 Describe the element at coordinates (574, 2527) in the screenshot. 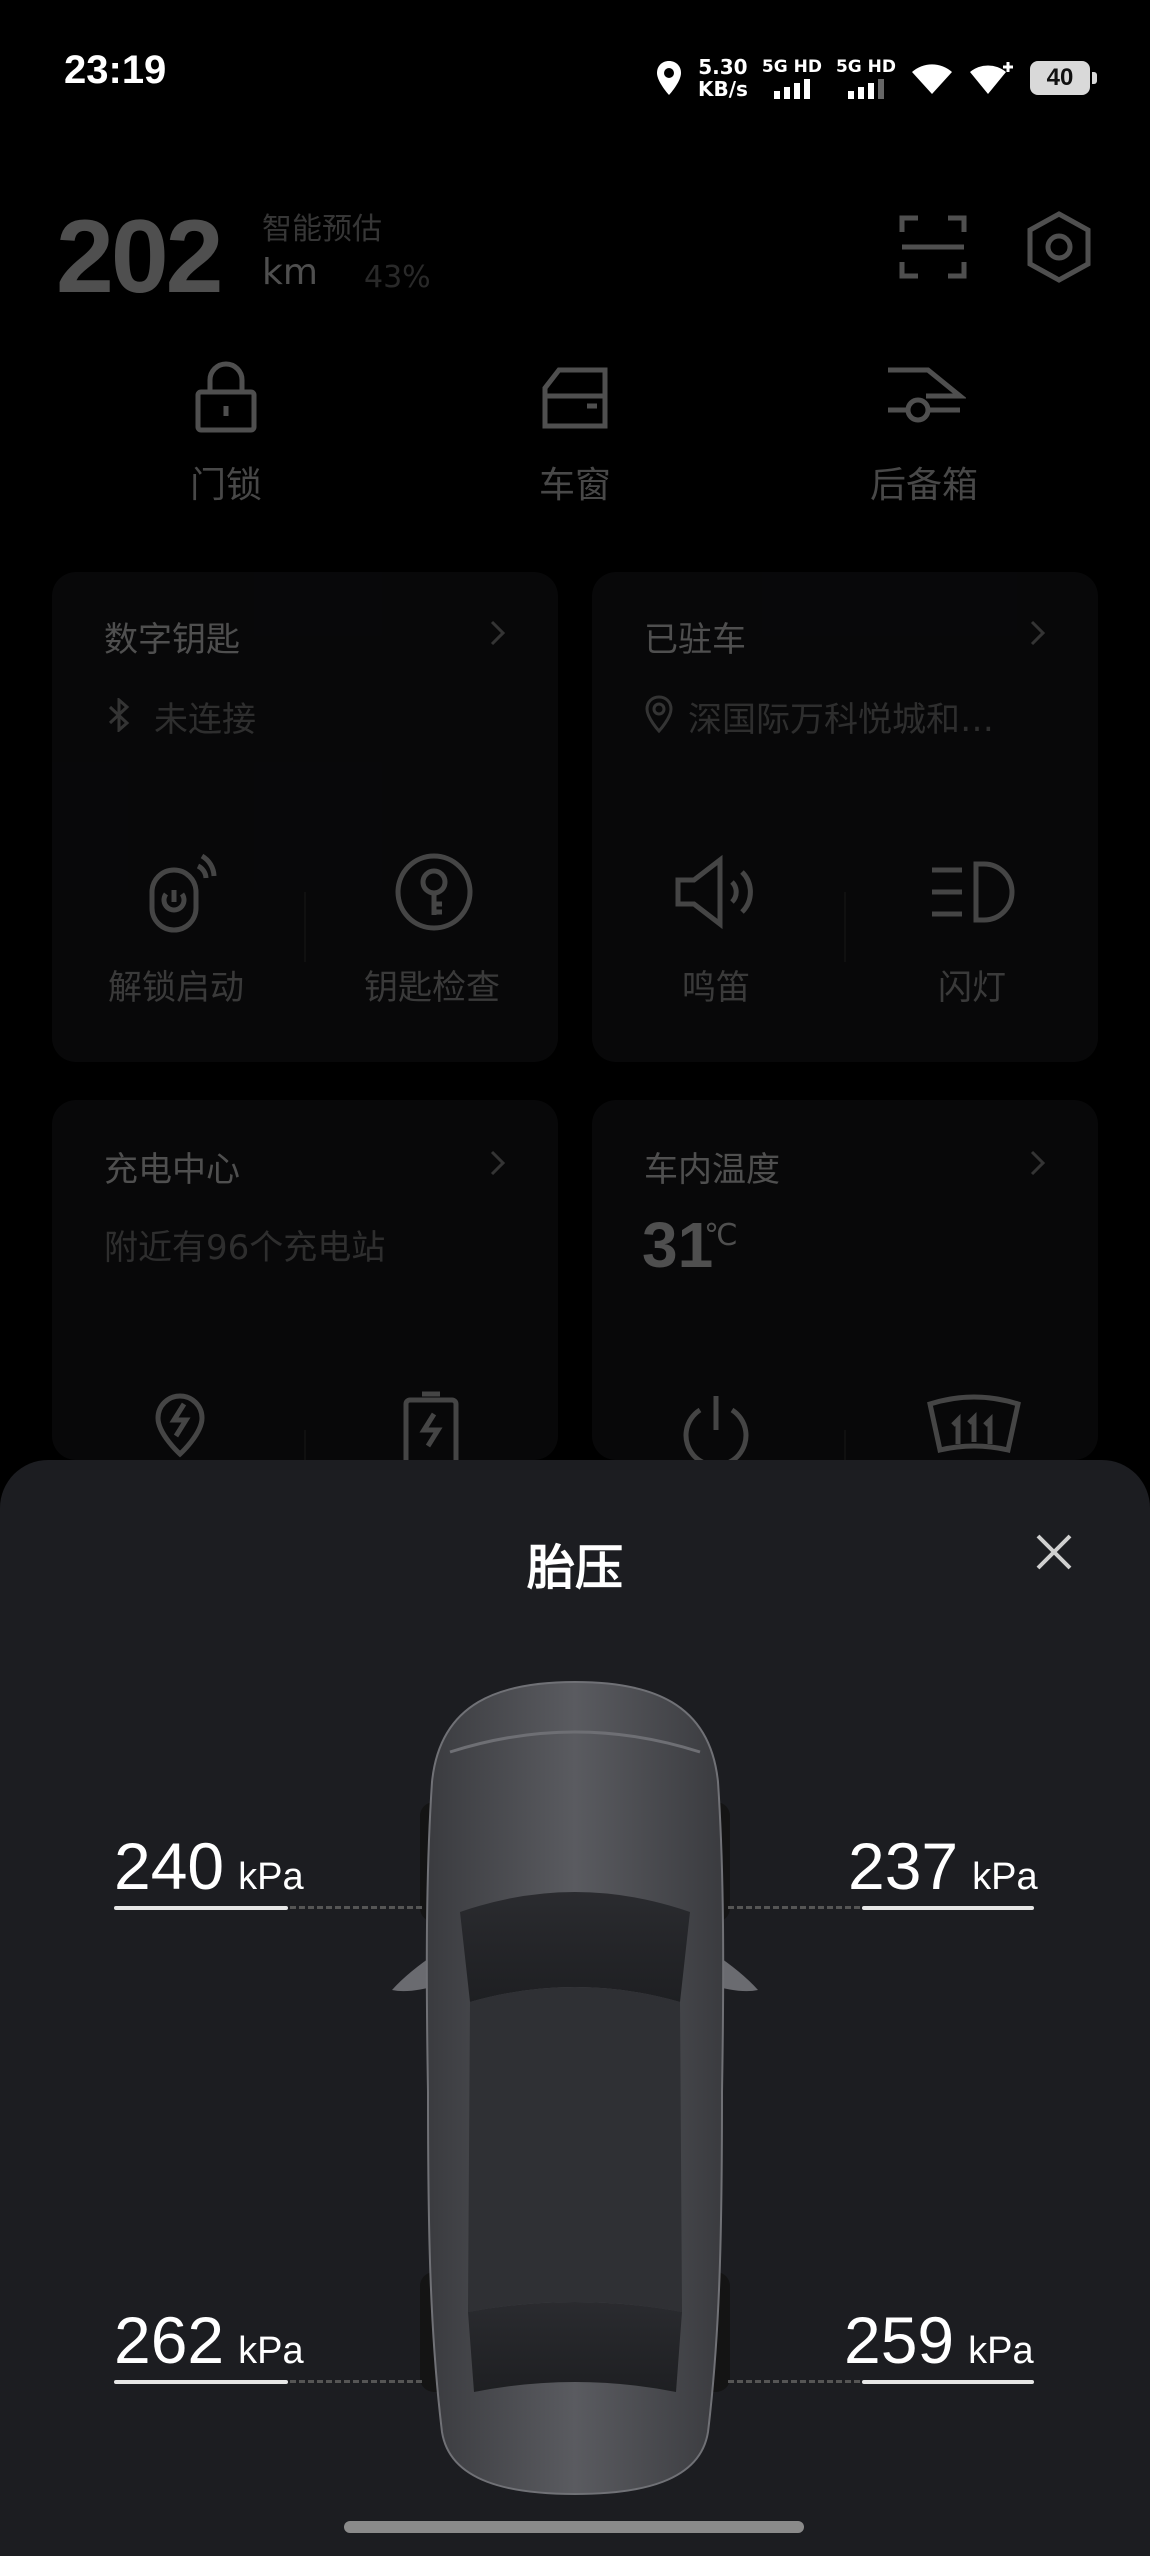

I see `home-indicator` at that location.